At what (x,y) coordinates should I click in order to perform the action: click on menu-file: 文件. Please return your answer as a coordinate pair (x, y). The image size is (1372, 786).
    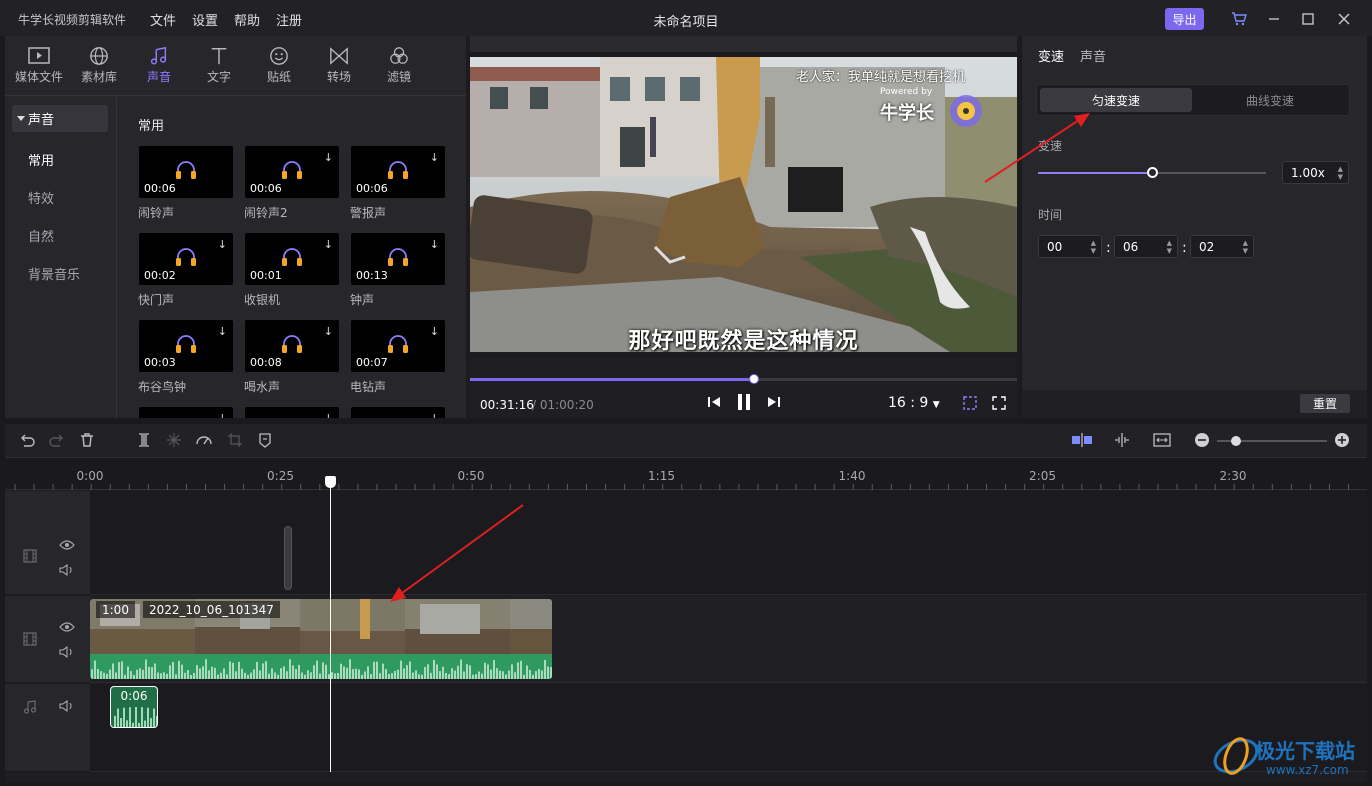
    Looking at the image, I should click on (163, 19).